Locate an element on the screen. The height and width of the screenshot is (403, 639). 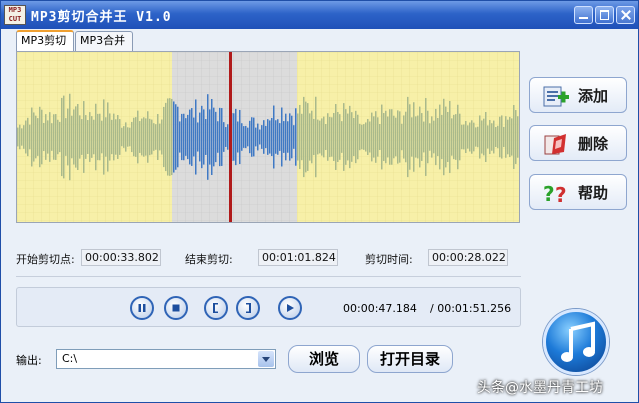
tab-mp3-cut: MP3剪切 is located at coordinates (45, 41).